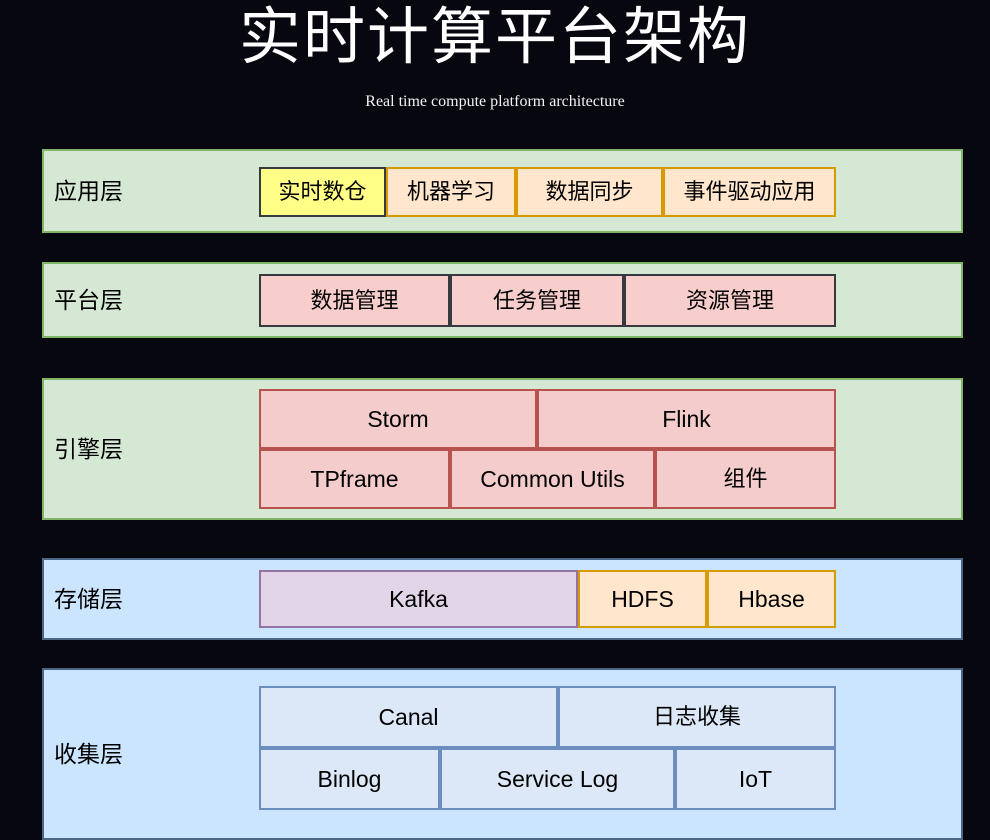 The image size is (990, 840). What do you see at coordinates (749, 192) in the screenshot?
I see `component-box-application-0-3: 事件驱动应用` at bounding box center [749, 192].